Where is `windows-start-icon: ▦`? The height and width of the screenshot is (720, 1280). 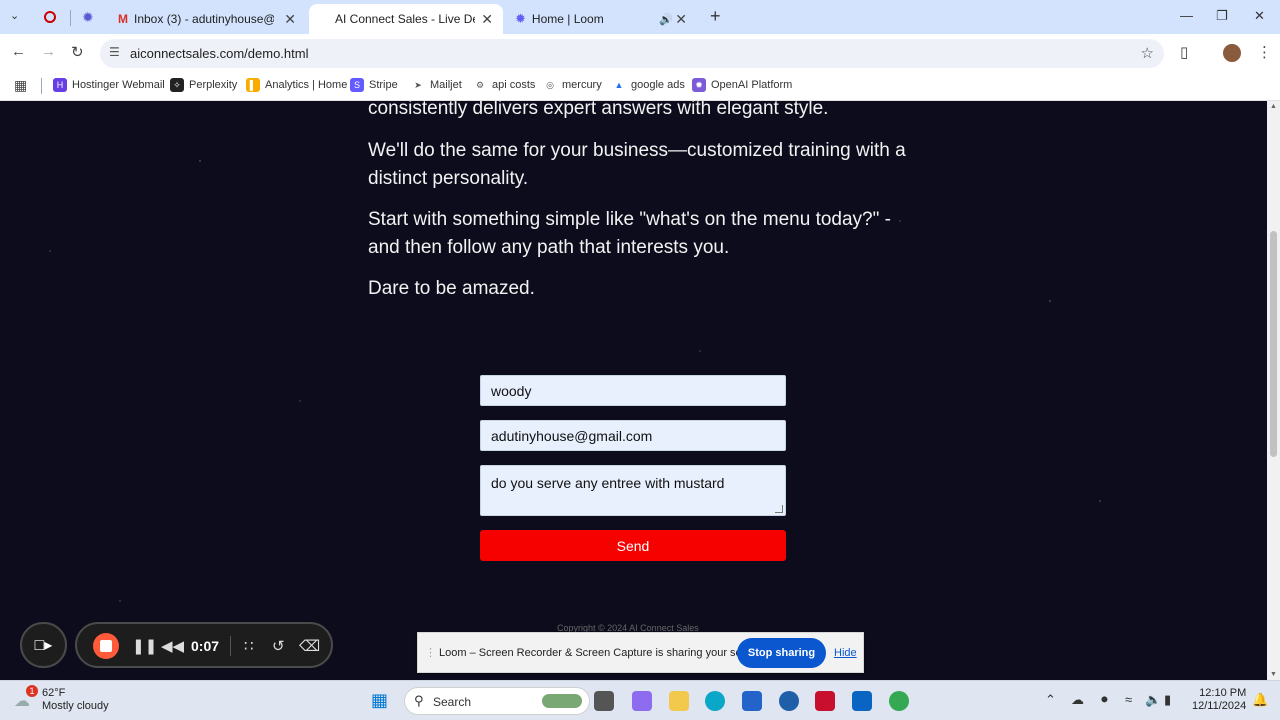
windows-start-icon: ▦ is located at coordinates (379, 700).